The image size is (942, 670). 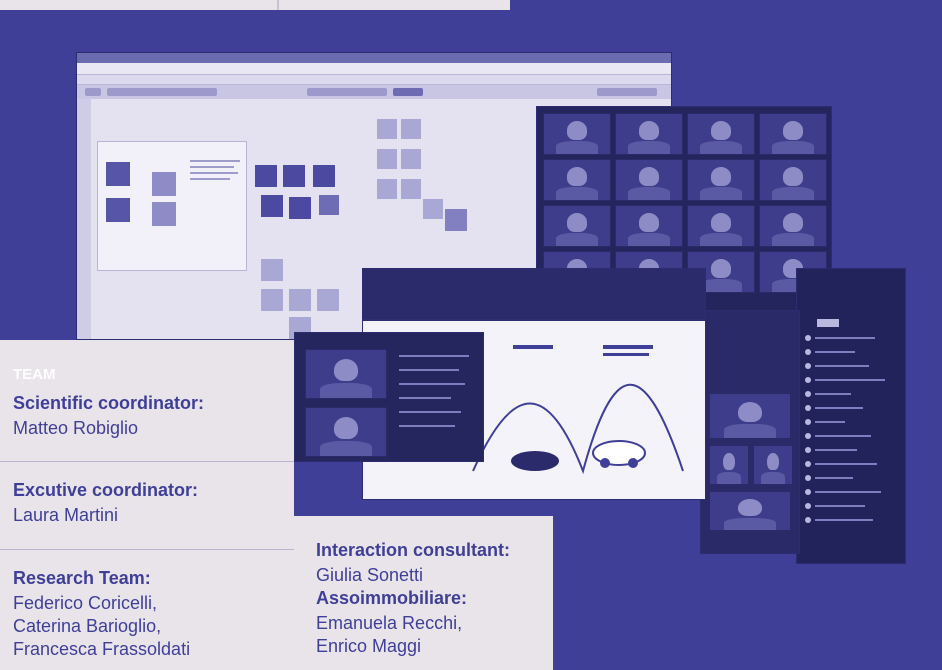 What do you see at coordinates (750, 432) in the screenshot?
I see `speaker-thumbnails-screenshot` at bounding box center [750, 432].